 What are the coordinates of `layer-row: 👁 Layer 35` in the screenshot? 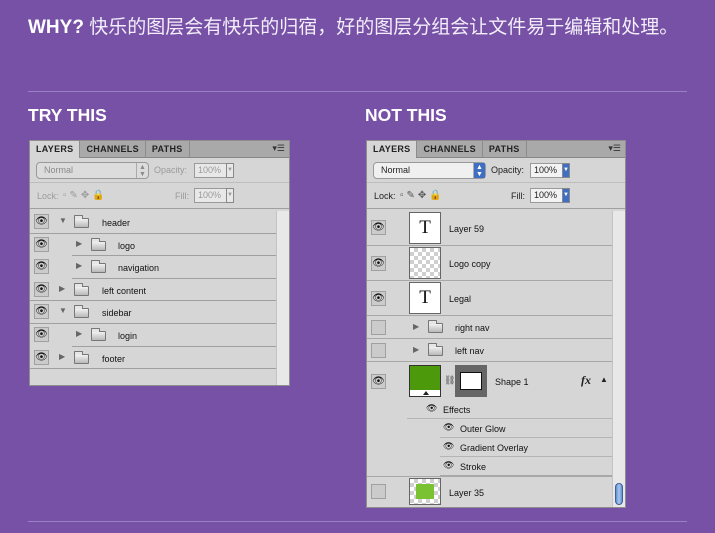 It's located at (496, 491).